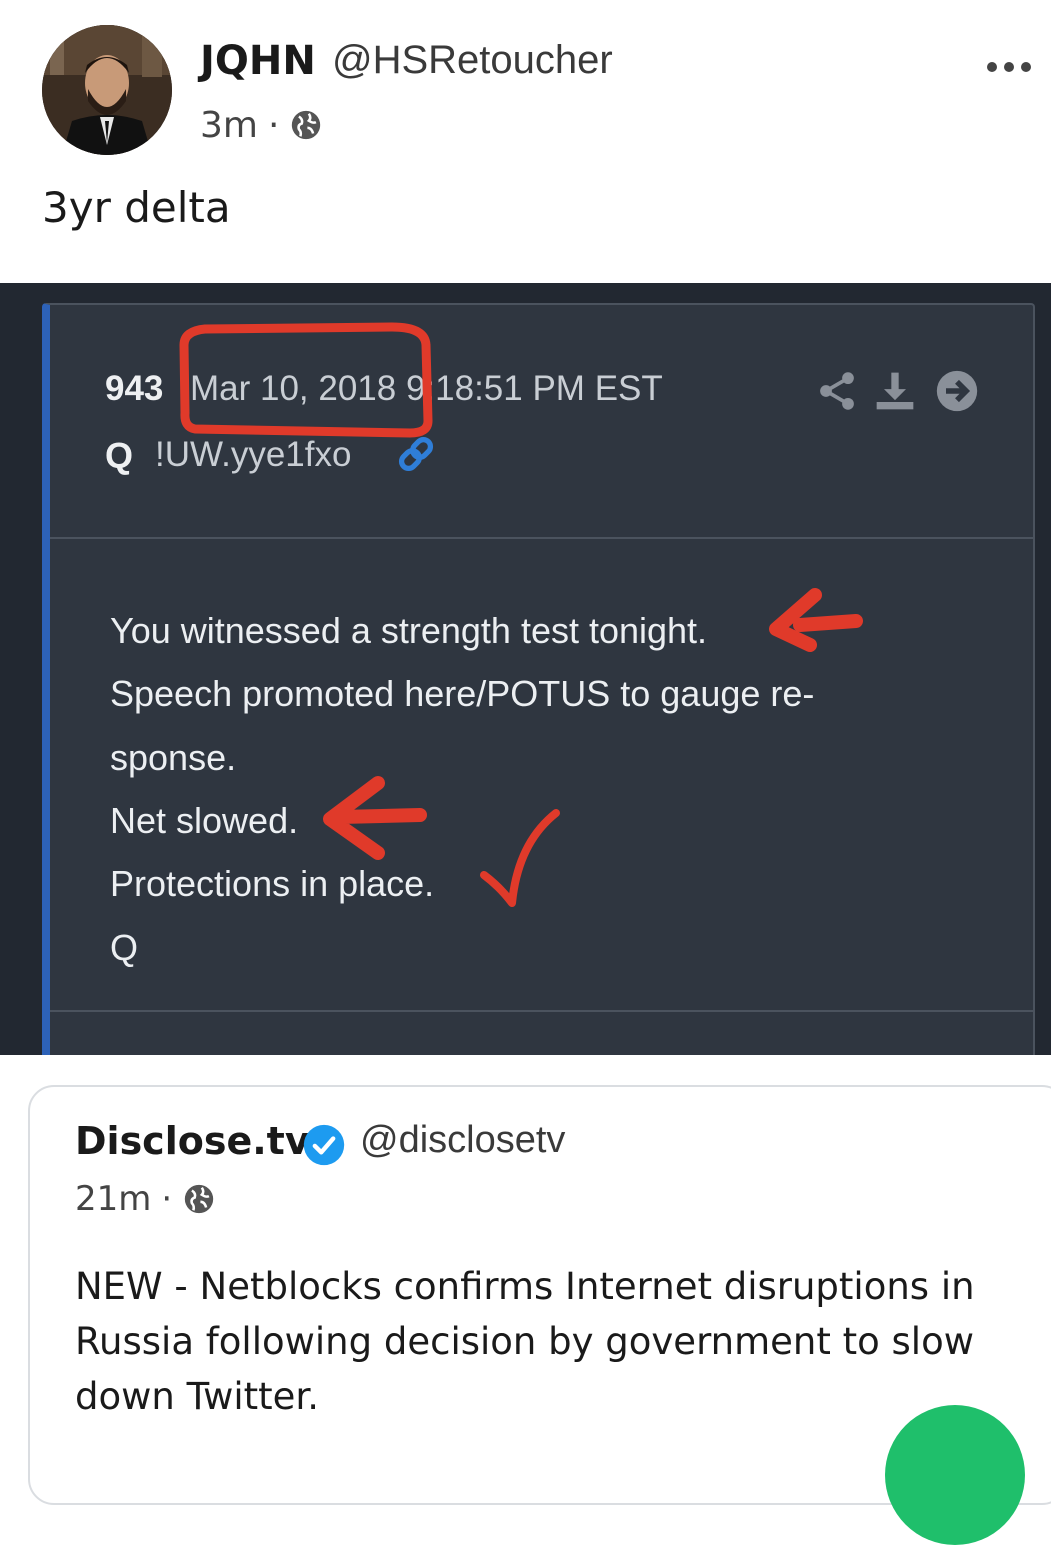 This screenshot has height=1545, width=1051. I want to click on post-text: 3yr delta, so click(136, 207).